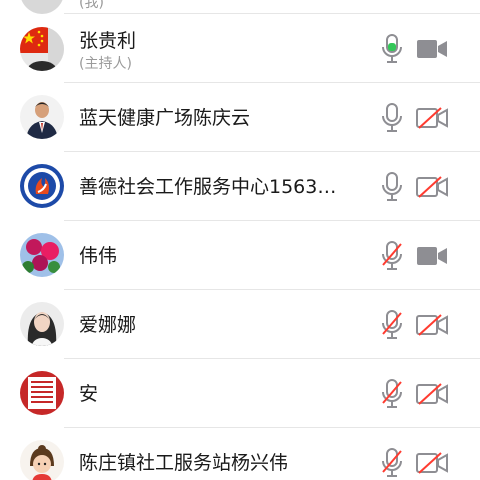 This screenshot has height=480, width=480. I want to click on participant-row: 陈庄镇社工服务站杨兴伟, so click(240, 454).